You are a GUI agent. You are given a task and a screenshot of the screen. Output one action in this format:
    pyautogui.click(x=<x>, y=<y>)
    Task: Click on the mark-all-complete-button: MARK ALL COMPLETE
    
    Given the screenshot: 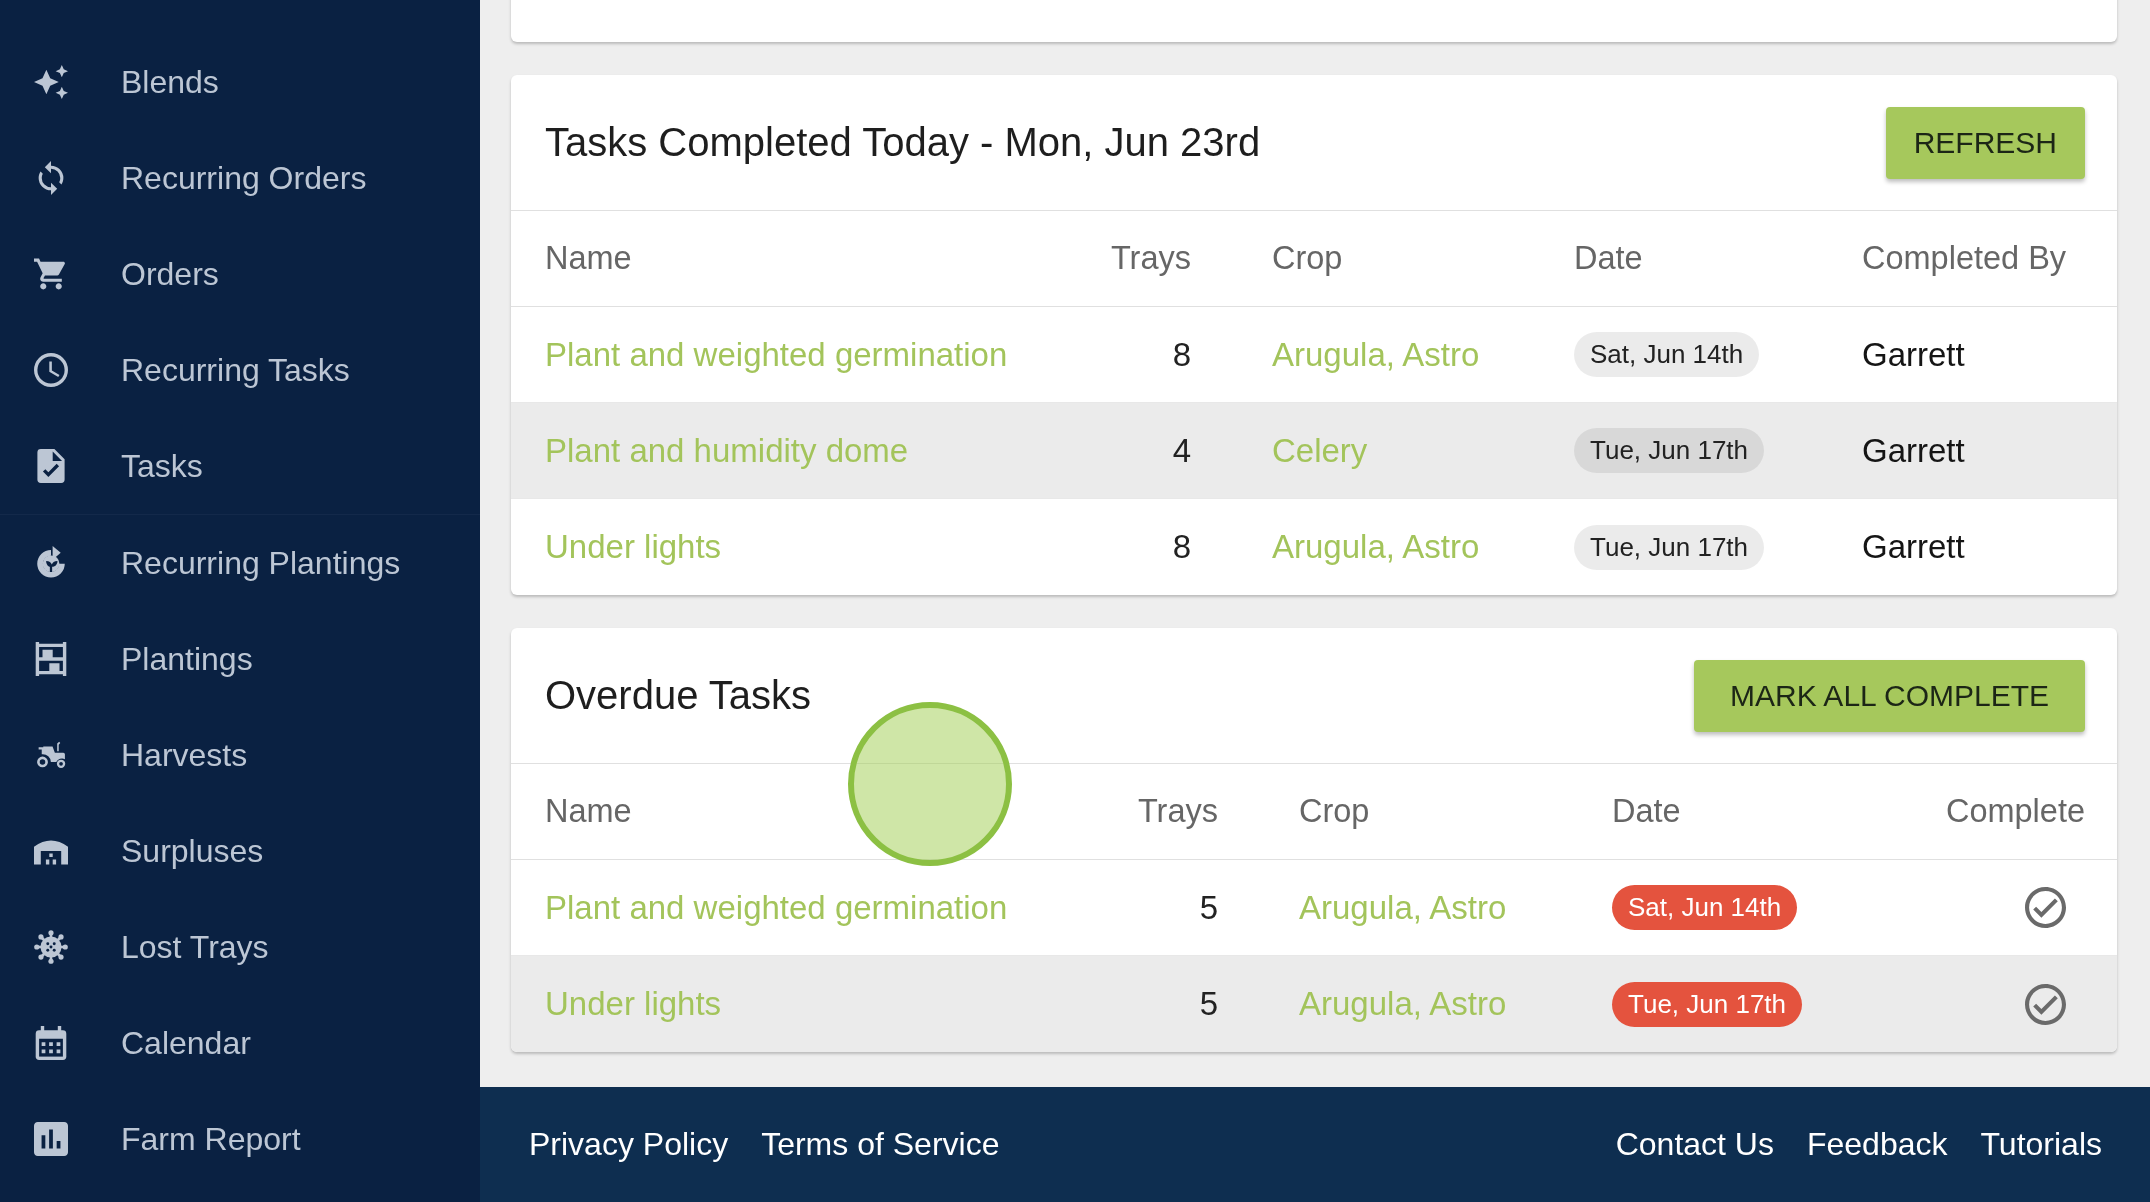 What is the action you would take?
    pyautogui.click(x=1889, y=695)
    